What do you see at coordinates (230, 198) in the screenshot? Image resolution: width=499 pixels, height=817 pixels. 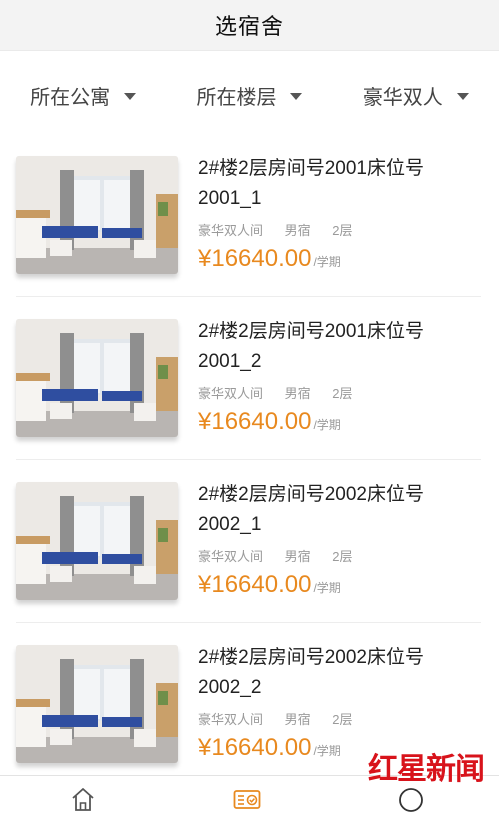 I see `room-bed-number: 2001_1` at bounding box center [230, 198].